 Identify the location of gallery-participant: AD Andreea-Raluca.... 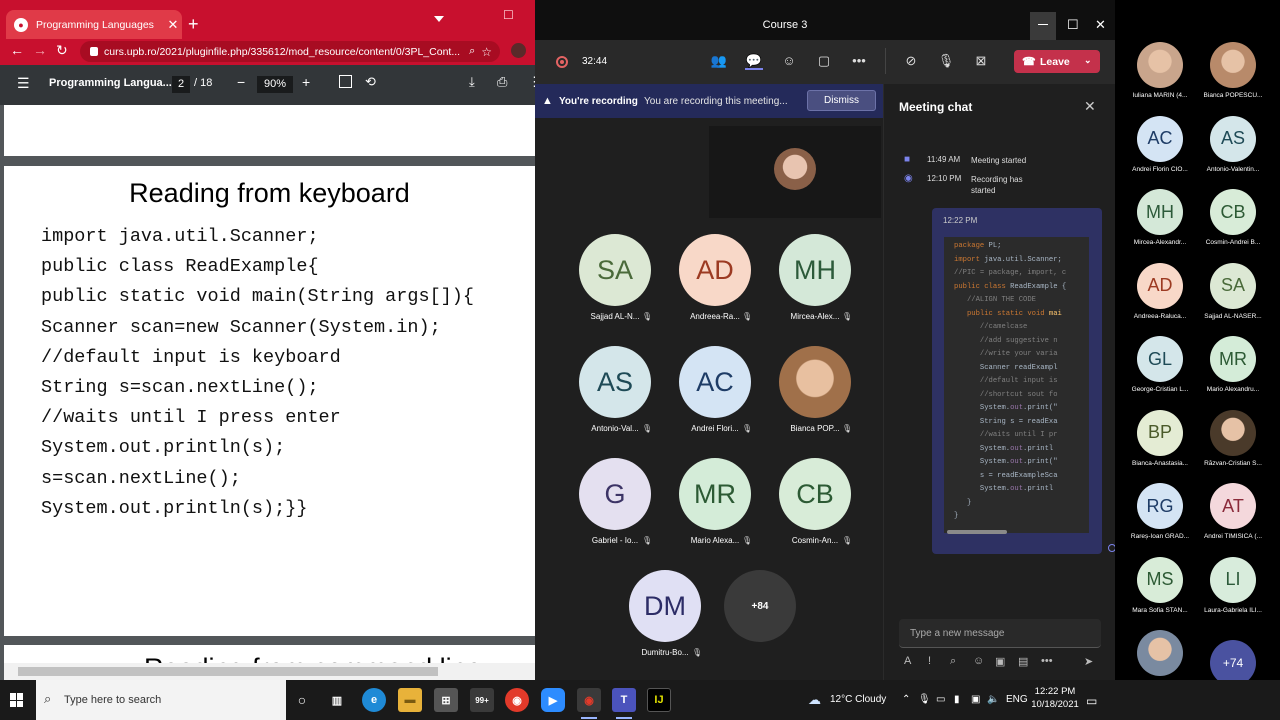
(1160, 297).